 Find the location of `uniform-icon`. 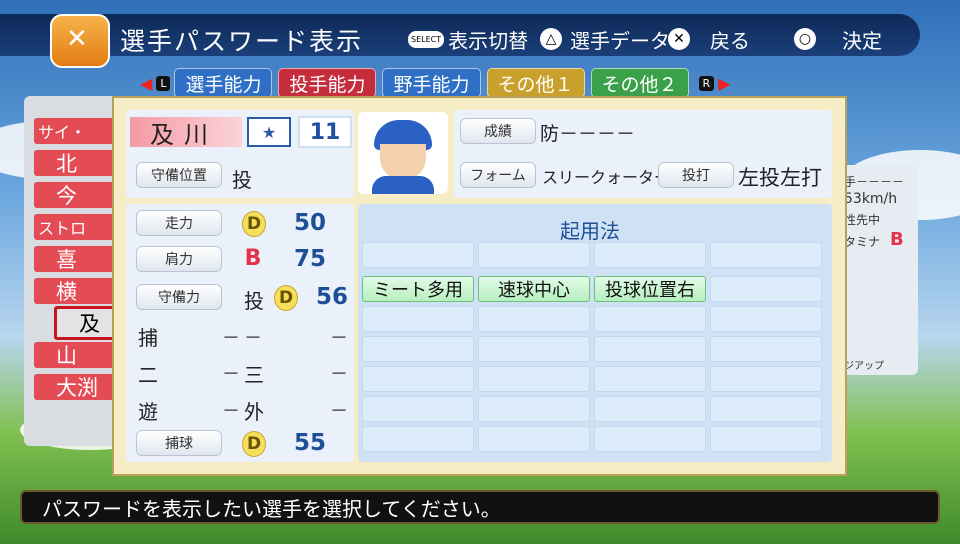

uniform-icon is located at coordinates (403, 185).